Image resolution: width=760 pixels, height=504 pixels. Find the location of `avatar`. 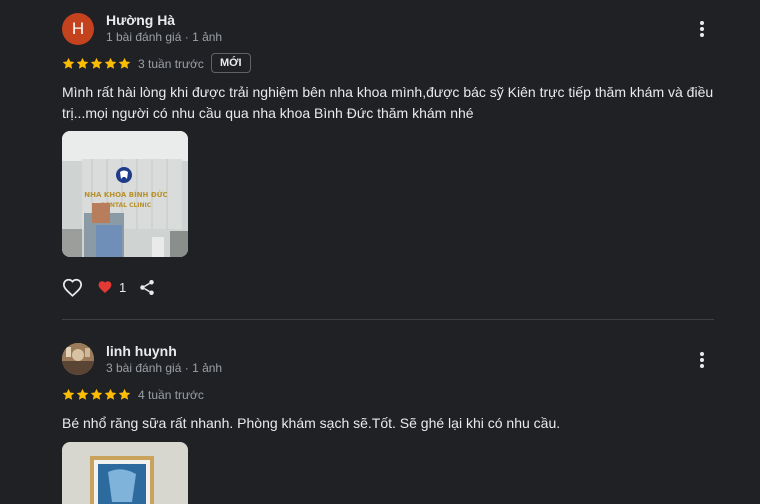

avatar is located at coordinates (78, 359).